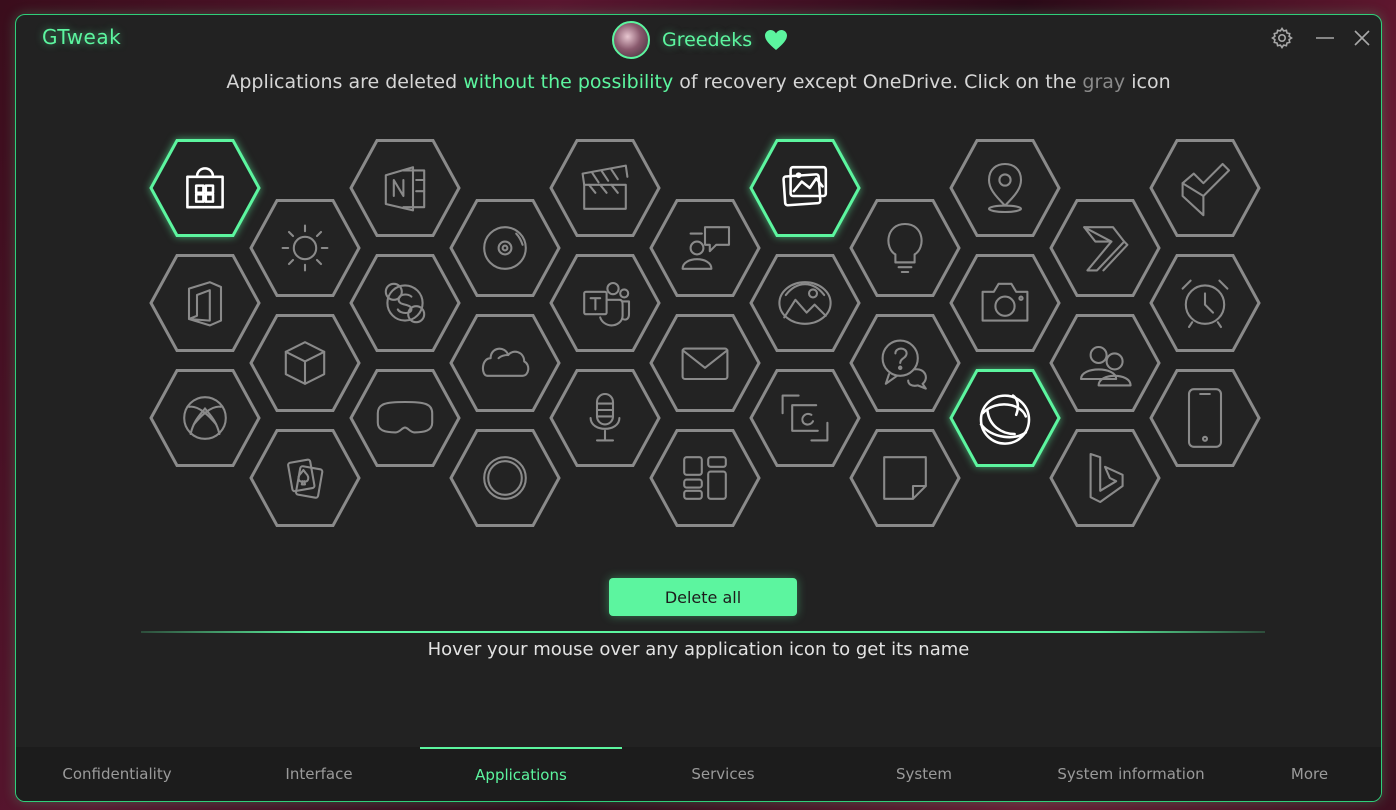 This screenshot has height=810, width=1396. Describe the element at coordinates (1309, 774) in the screenshot. I see `nav-tab-more: More` at that location.